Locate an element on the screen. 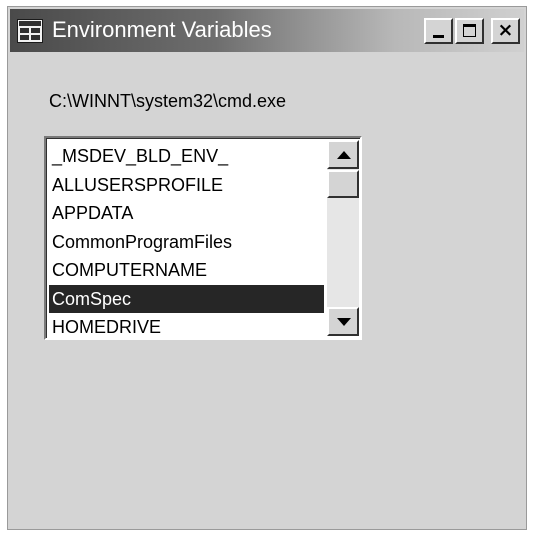 The width and height of the screenshot is (533, 534). list-item: ComSpec is located at coordinates (186, 298).